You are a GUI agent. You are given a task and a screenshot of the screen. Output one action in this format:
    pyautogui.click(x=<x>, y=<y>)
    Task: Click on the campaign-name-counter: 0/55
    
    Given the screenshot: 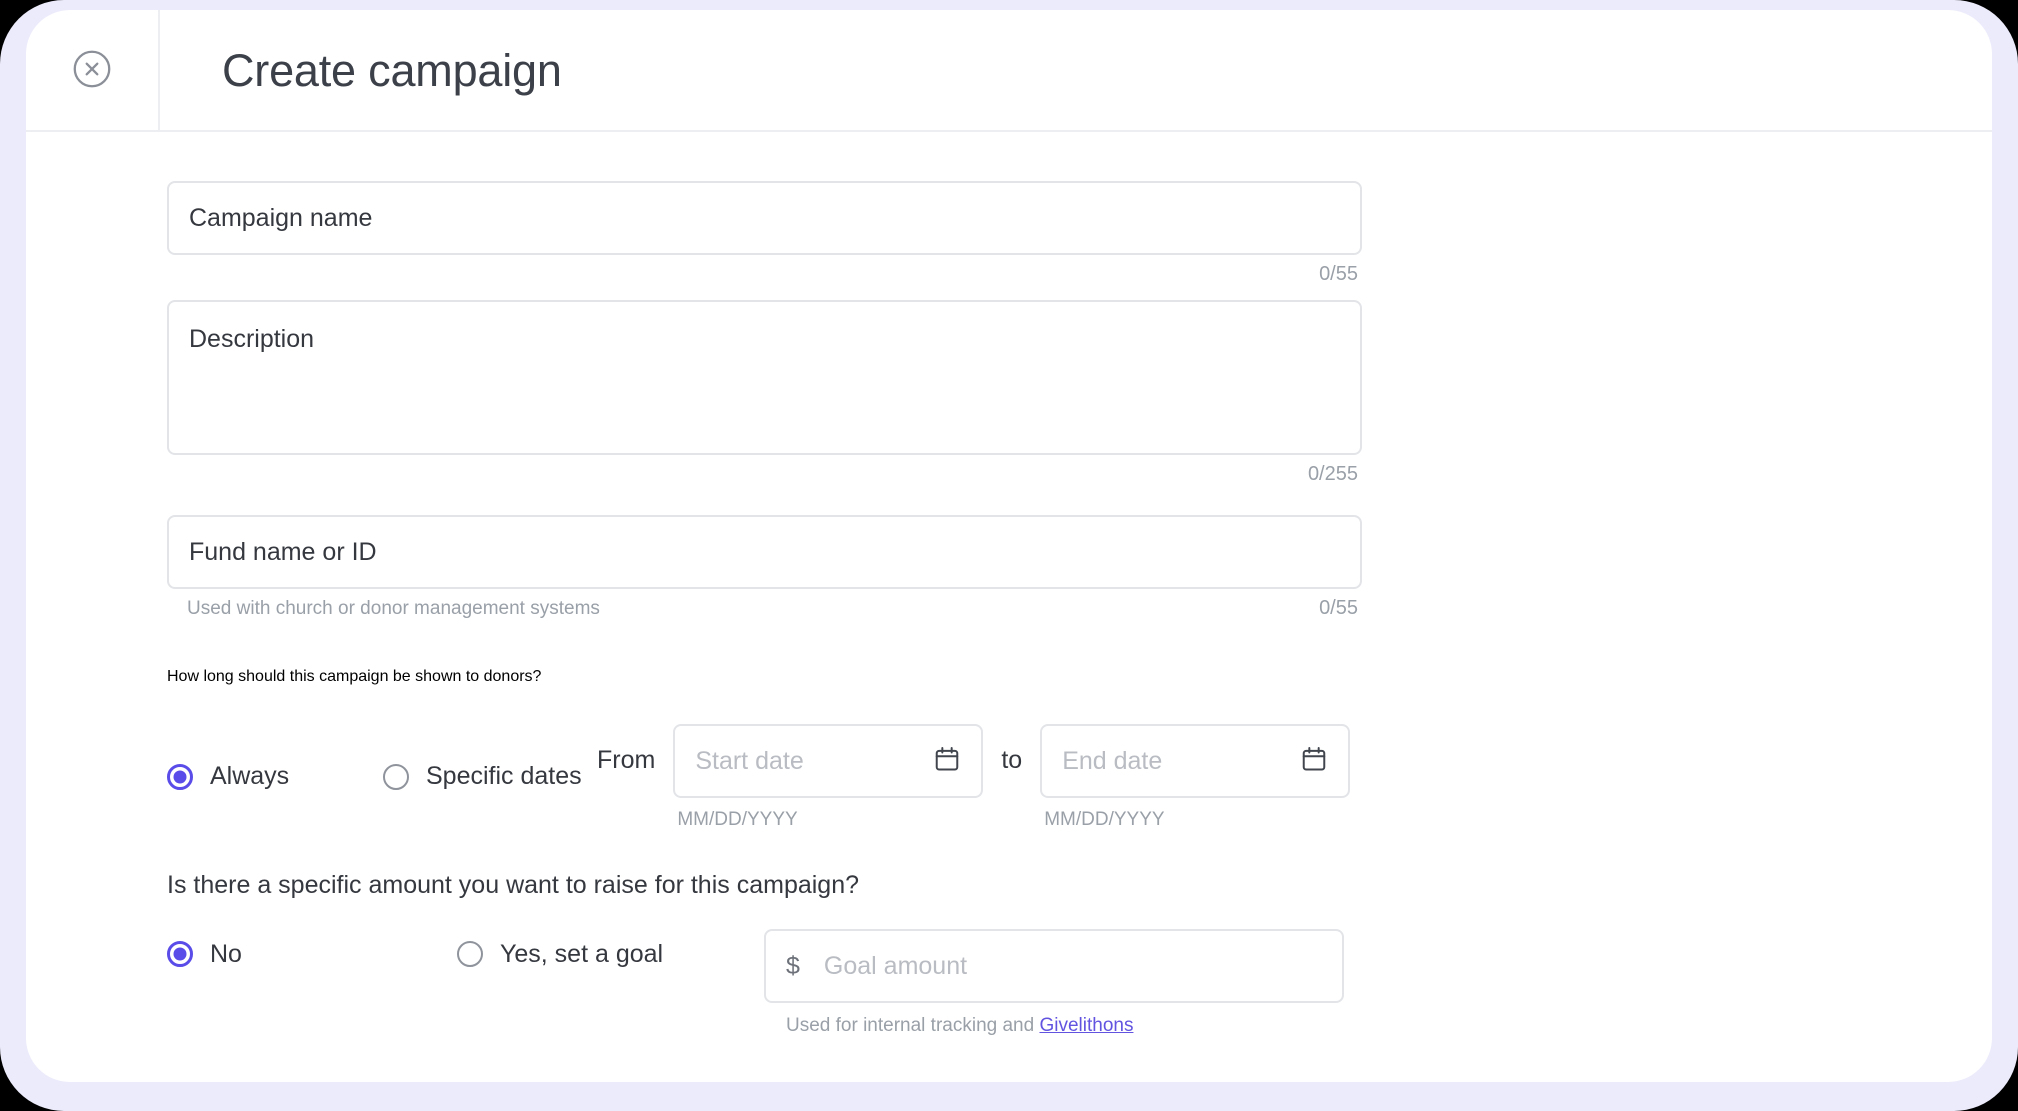 What is the action you would take?
    pyautogui.click(x=1338, y=274)
    